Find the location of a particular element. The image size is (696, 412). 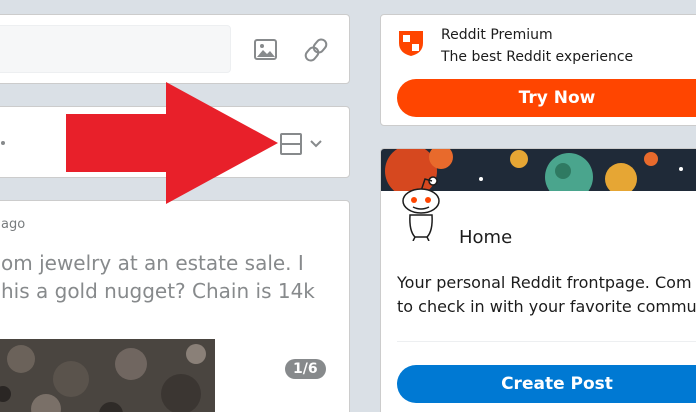

image-icon is located at coordinates (266, 50).